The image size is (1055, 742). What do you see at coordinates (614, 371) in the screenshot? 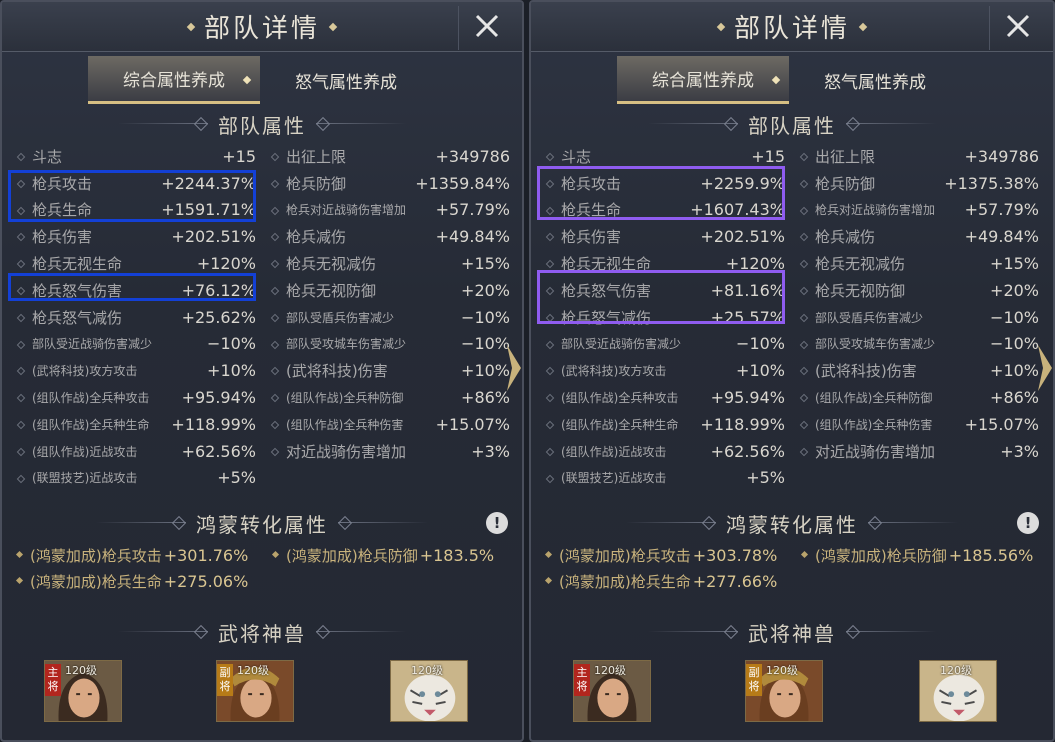
I see `attribute-label: (武将科技)攻方攻击` at bounding box center [614, 371].